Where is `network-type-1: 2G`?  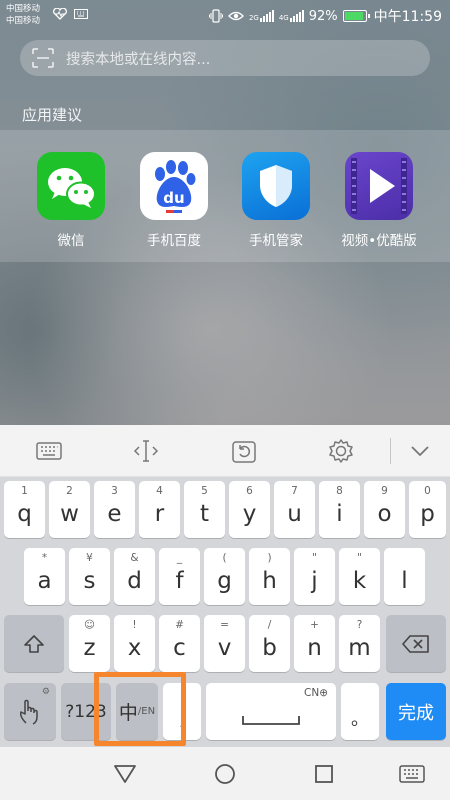
network-type-1: 2G is located at coordinates (253, 18).